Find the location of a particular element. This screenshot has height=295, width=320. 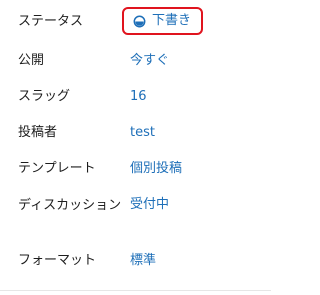

template-row: テンプレート 個別投稿 is located at coordinates (140, 169).